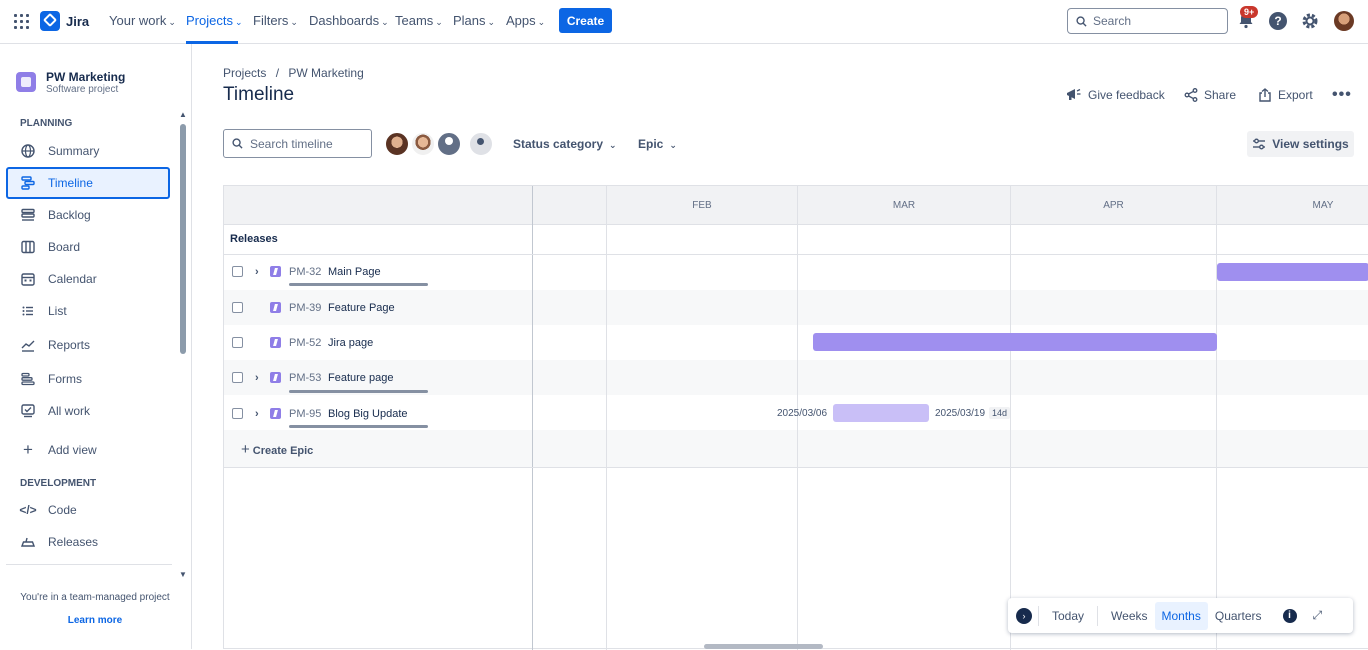  I want to click on nav-filters: Filters ⌄, so click(275, 20).